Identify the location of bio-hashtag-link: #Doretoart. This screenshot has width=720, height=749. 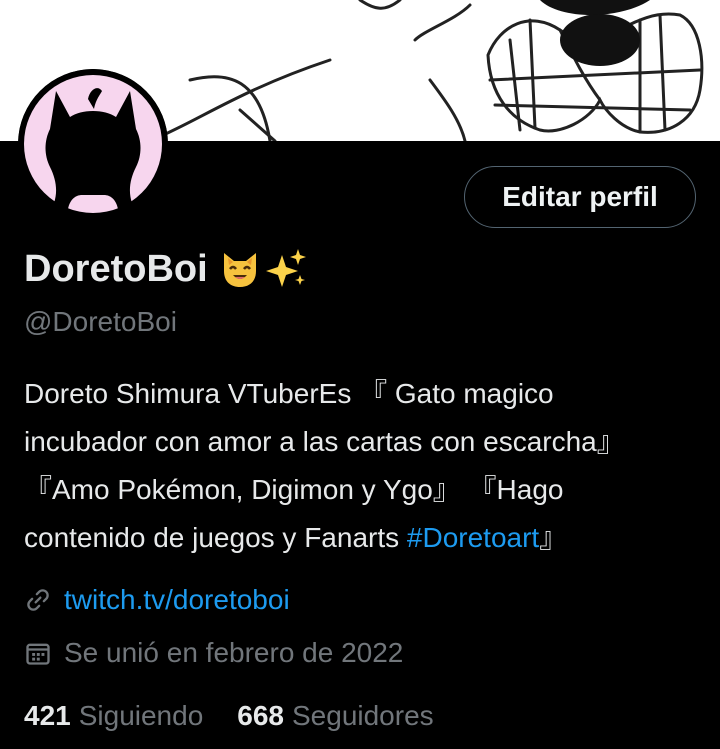
(473, 537).